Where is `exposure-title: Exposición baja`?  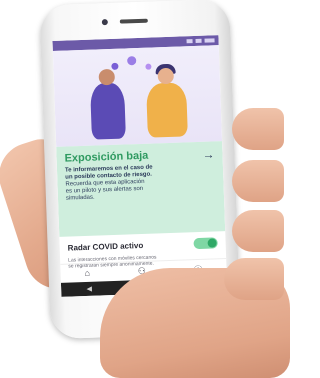
exposure-title: Exposición baja is located at coordinates (106, 157).